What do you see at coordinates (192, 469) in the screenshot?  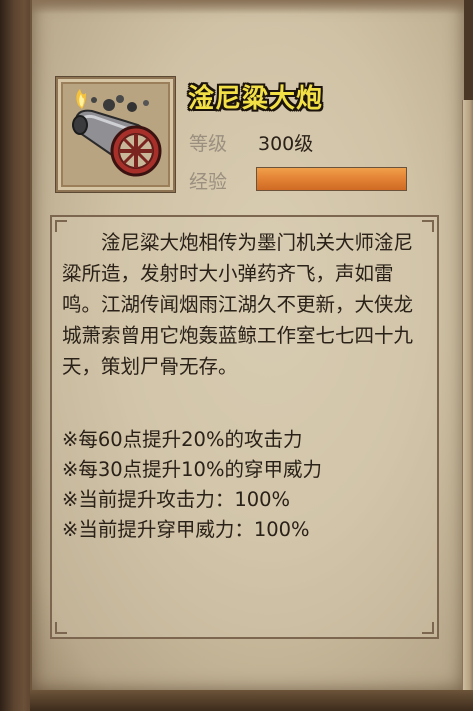 I see `effect-line: ※每30点提升10%的穿甲威力` at bounding box center [192, 469].